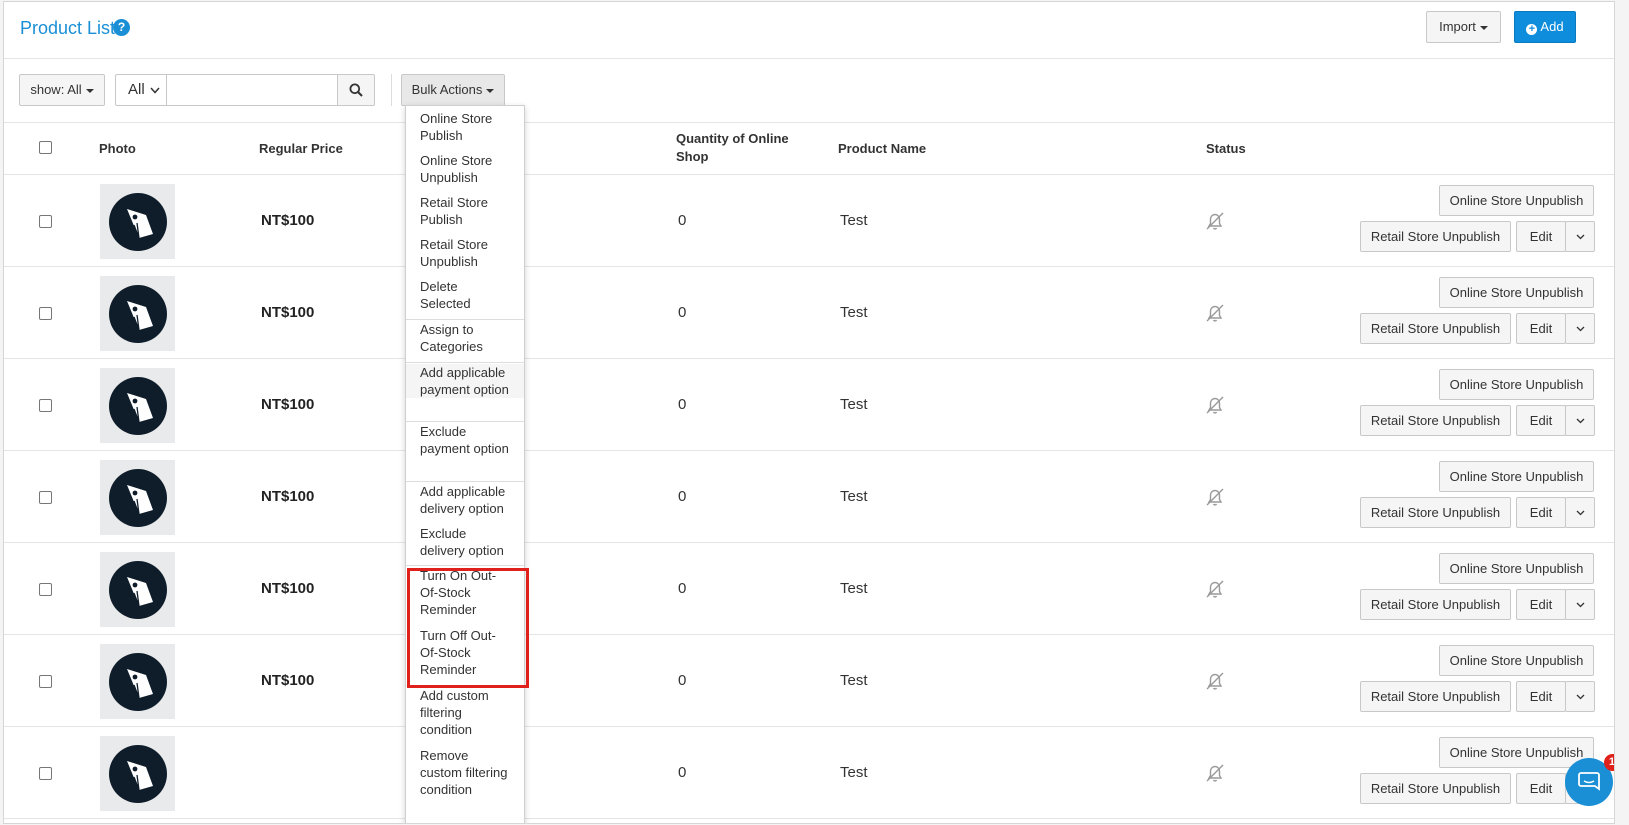 This screenshot has width=1629, height=825. Describe the element at coordinates (882, 148) in the screenshot. I see `column-product-name: Product Name` at that location.